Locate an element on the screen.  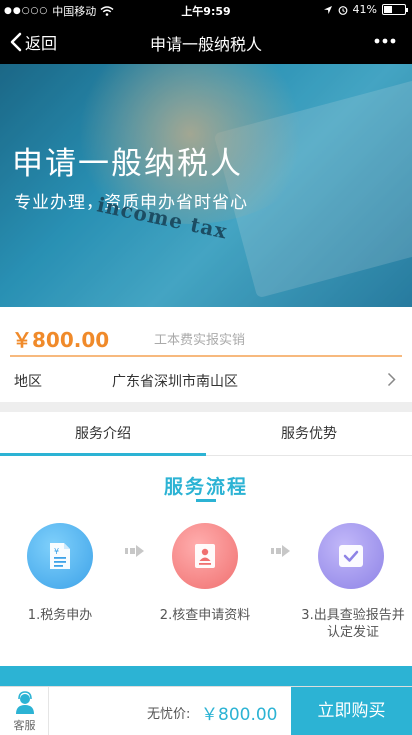
alarm-icon is located at coordinates (342, 10).